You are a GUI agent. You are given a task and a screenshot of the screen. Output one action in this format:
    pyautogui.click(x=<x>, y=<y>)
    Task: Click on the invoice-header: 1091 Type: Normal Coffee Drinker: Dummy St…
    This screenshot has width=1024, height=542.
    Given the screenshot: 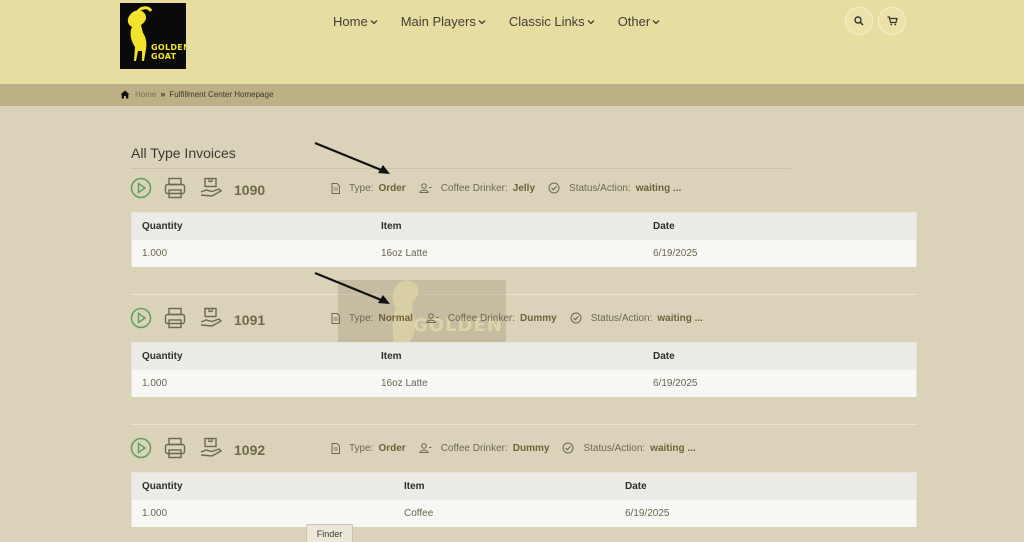 What is the action you would take?
    pyautogui.click(x=430, y=319)
    